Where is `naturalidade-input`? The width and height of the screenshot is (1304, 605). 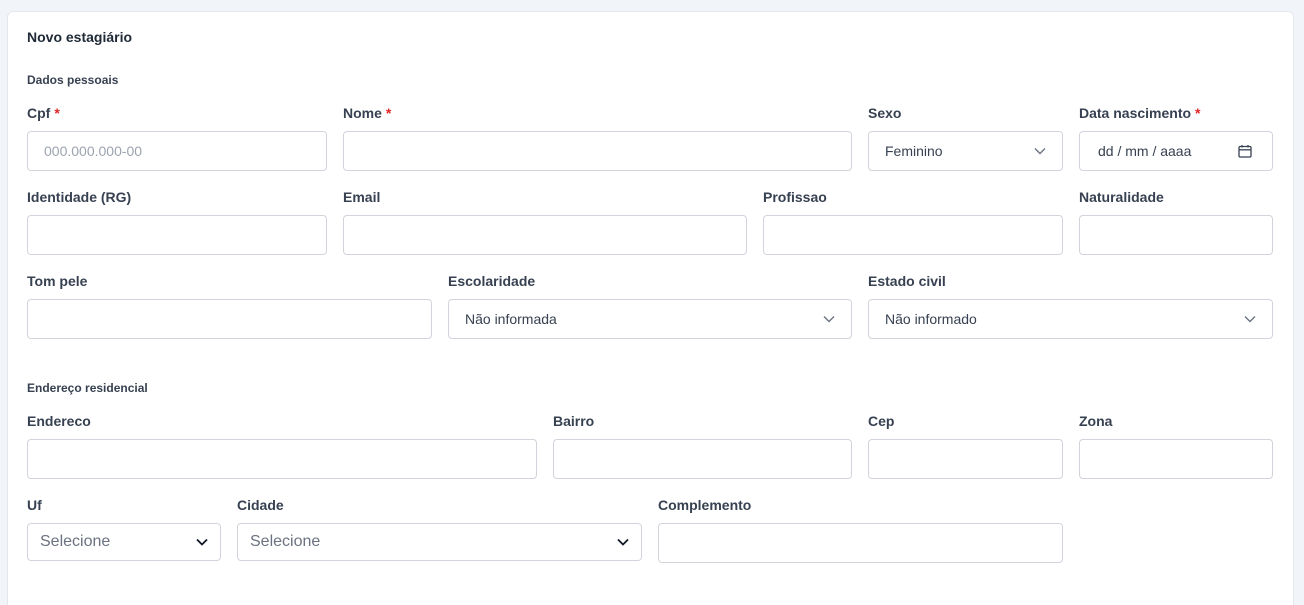
naturalidade-input is located at coordinates (1176, 235).